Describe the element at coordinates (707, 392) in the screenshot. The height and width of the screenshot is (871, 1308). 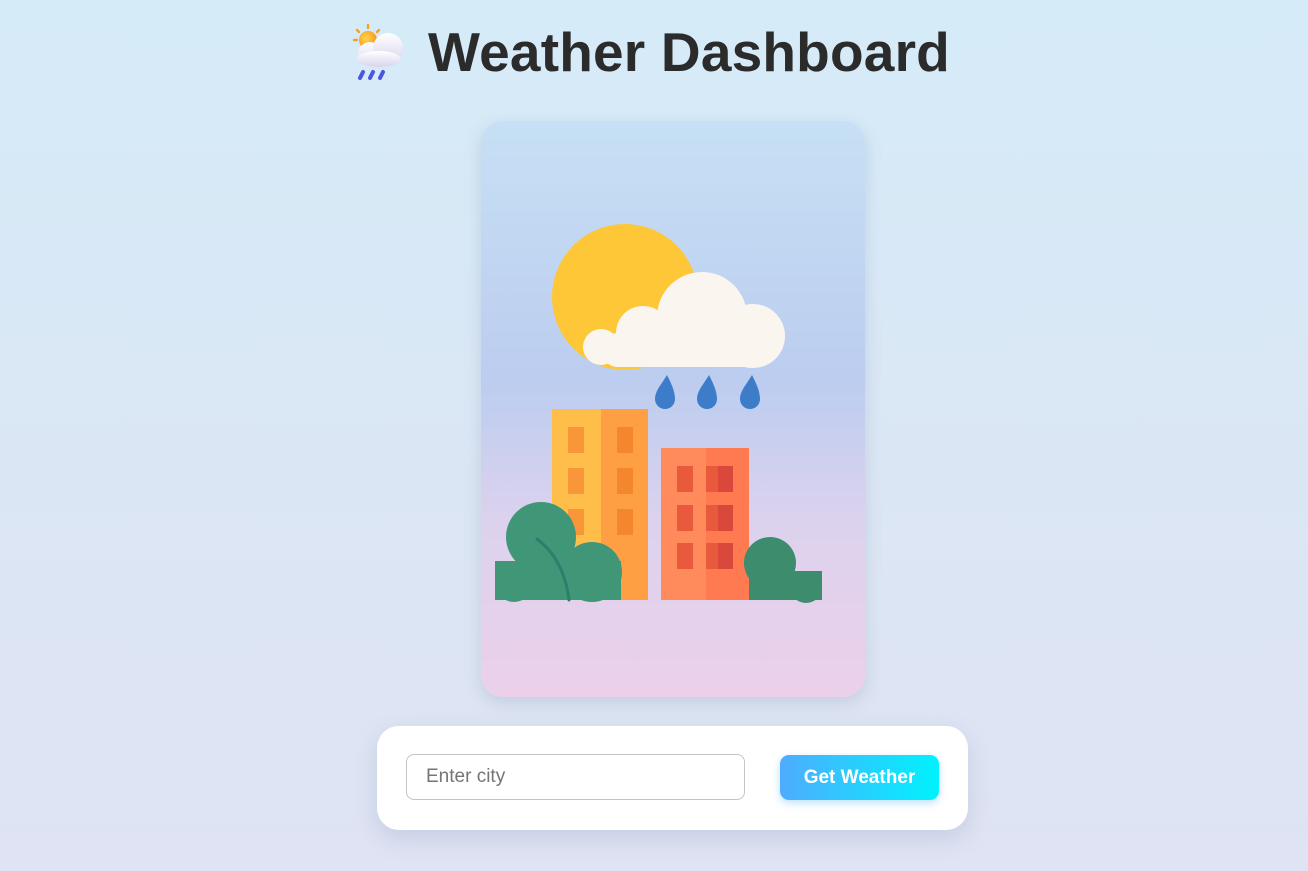
I see `rain-drops` at that location.